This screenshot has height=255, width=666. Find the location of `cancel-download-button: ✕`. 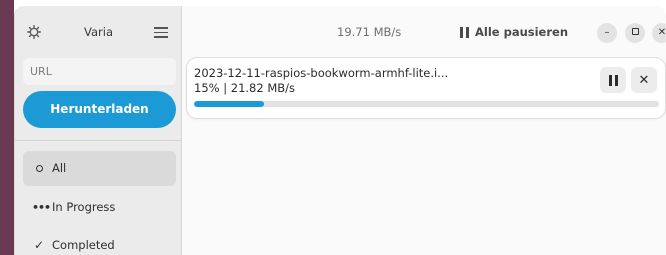

cancel-download-button: ✕ is located at coordinates (644, 80).